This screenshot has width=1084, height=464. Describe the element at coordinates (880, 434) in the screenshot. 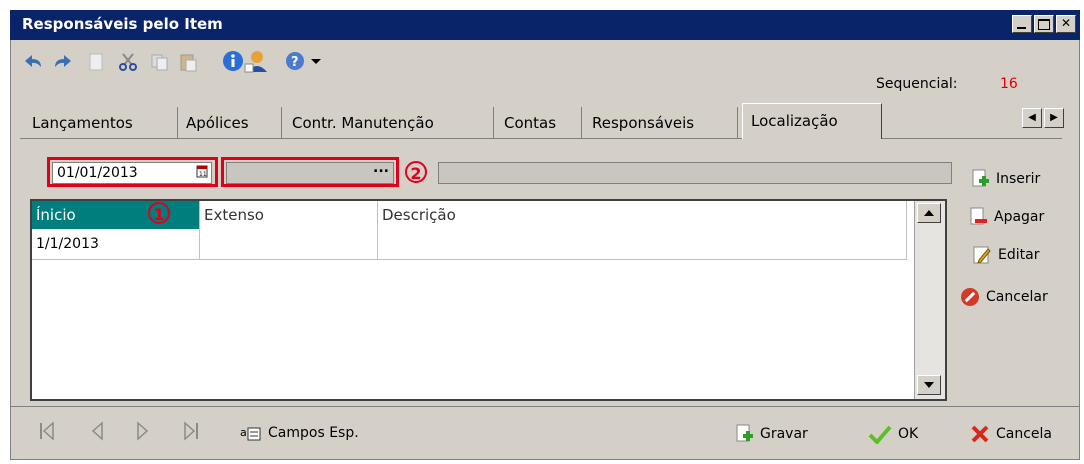

I see `checkmark-icon` at that location.